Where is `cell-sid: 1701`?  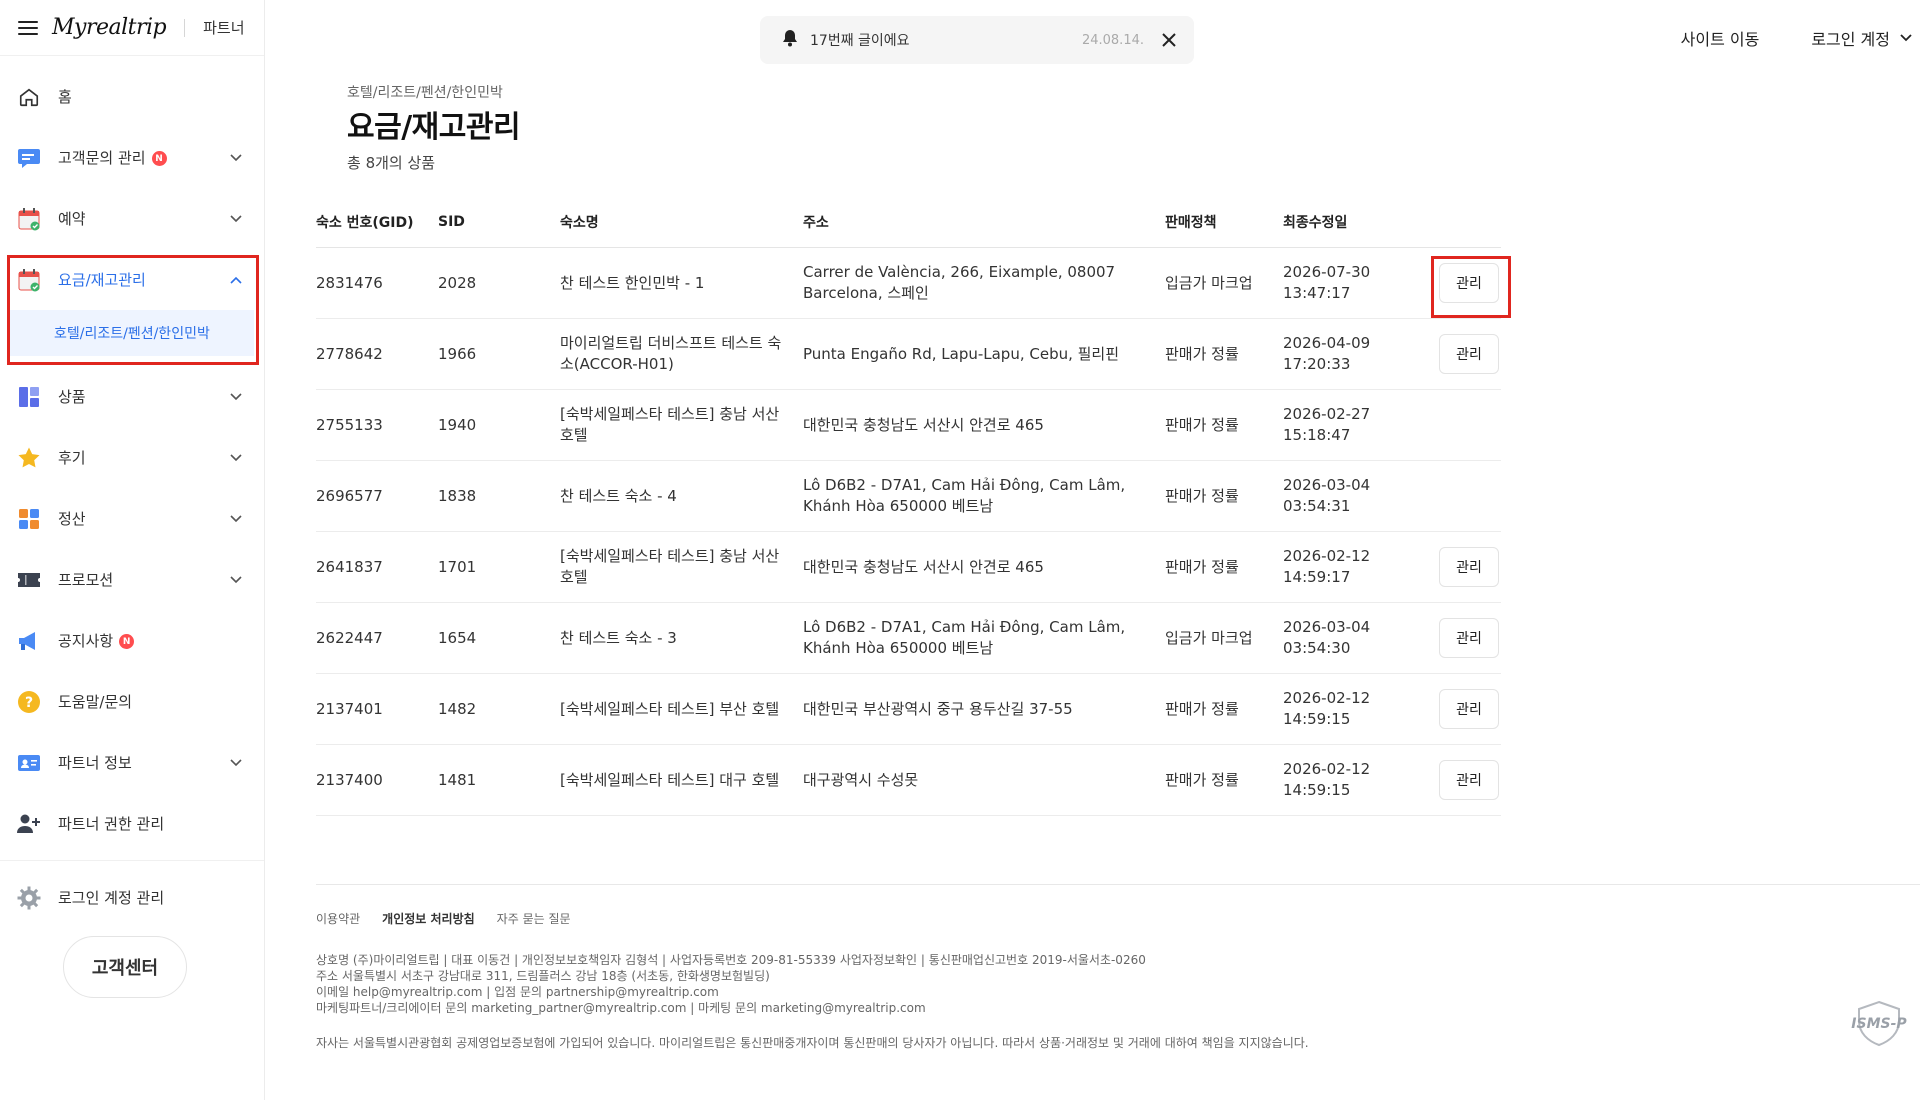
cell-sid: 1701 is located at coordinates (457, 566).